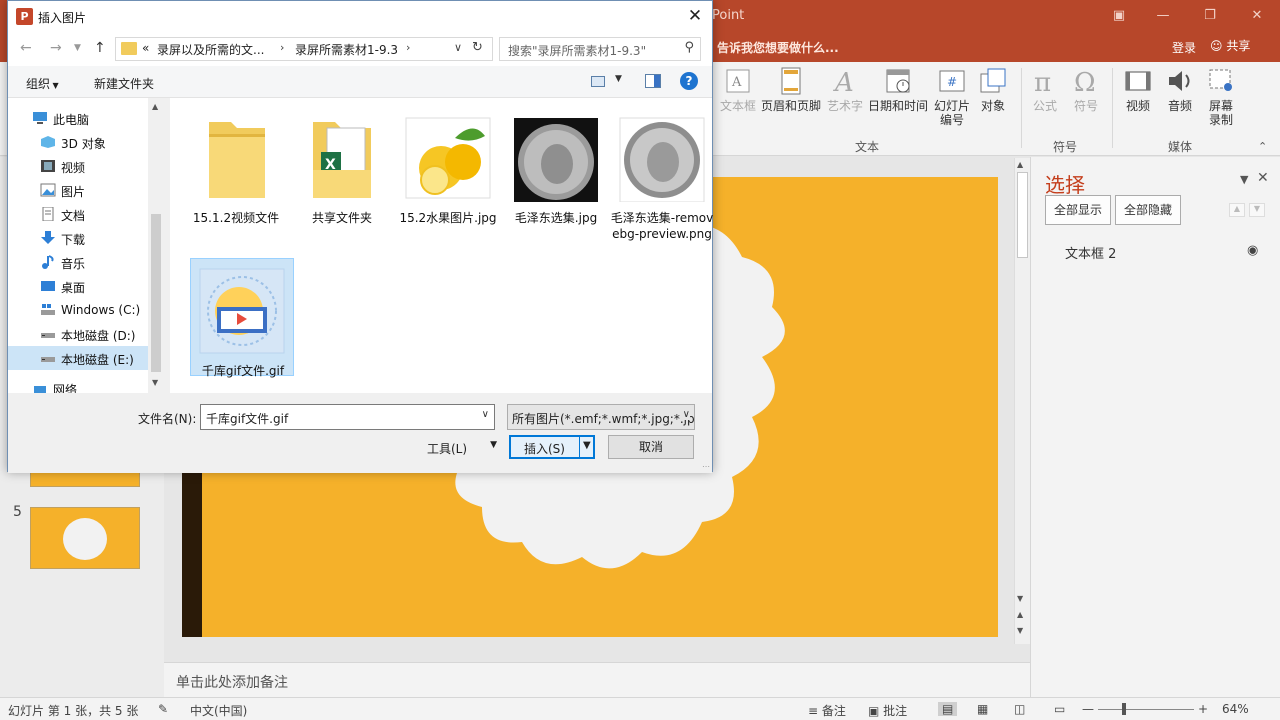  What do you see at coordinates (448, 165) in the screenshot?
I see `file-item: 15.2水果图片.jpg` at bounding box center [448, 165].